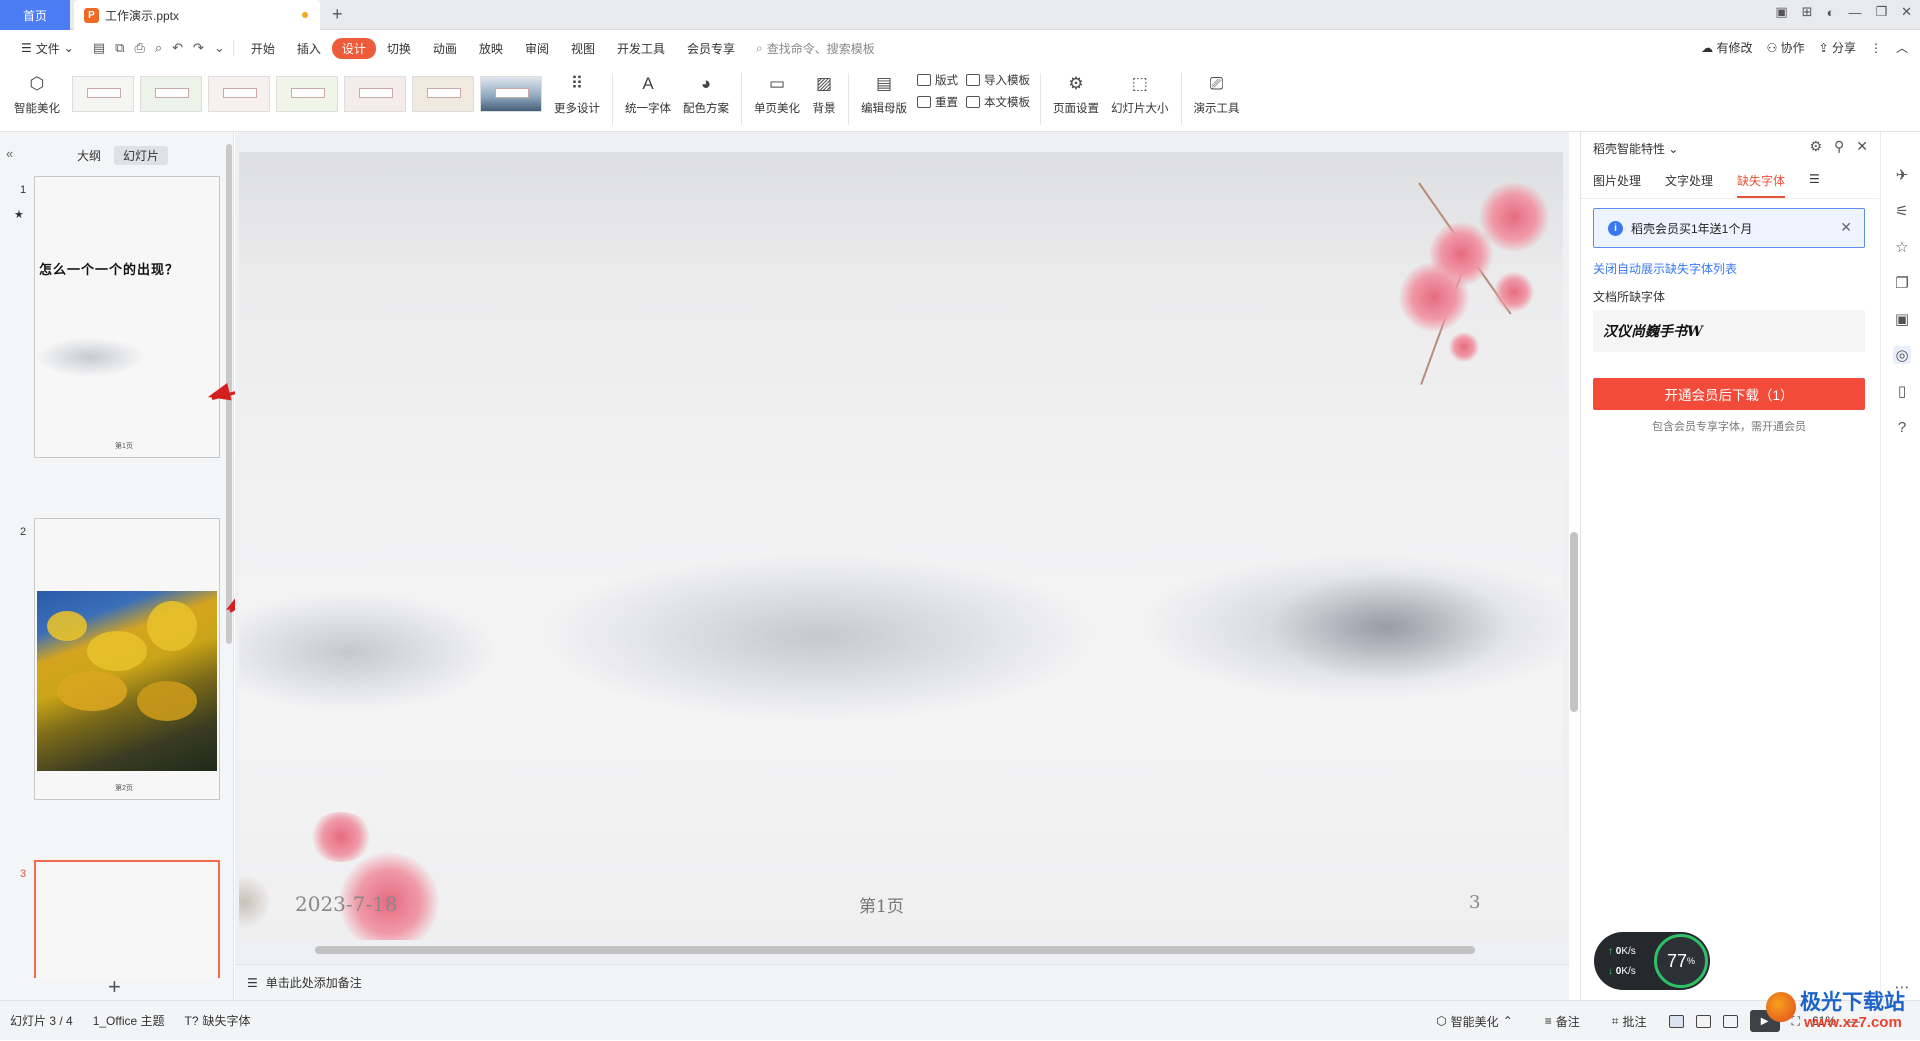 Image resolution: width=1920 pixels, height=1041 pixels. Describe the element at coordinates (47, 48) in the screenshot. I see `file-menu: ☰ 文件 ⌄` at that location.